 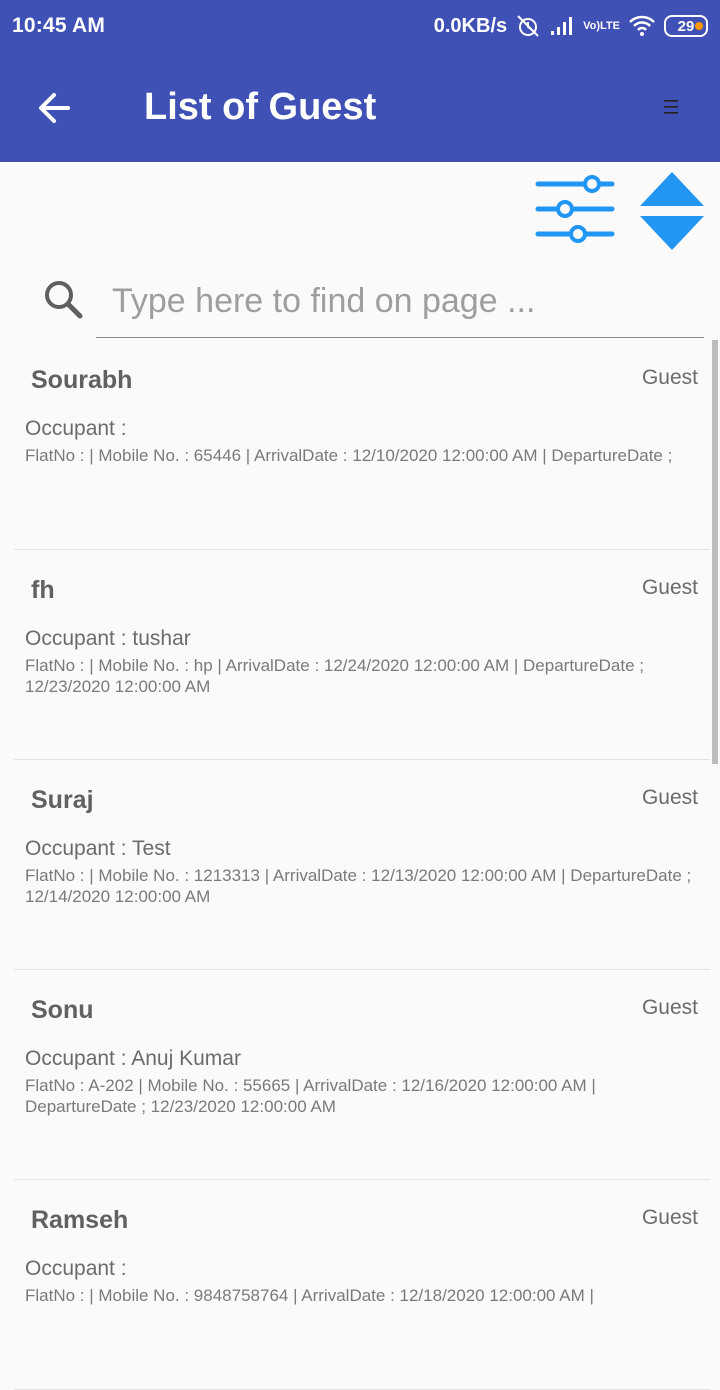 I want to click on menu-button, so click(x=671, y=107).